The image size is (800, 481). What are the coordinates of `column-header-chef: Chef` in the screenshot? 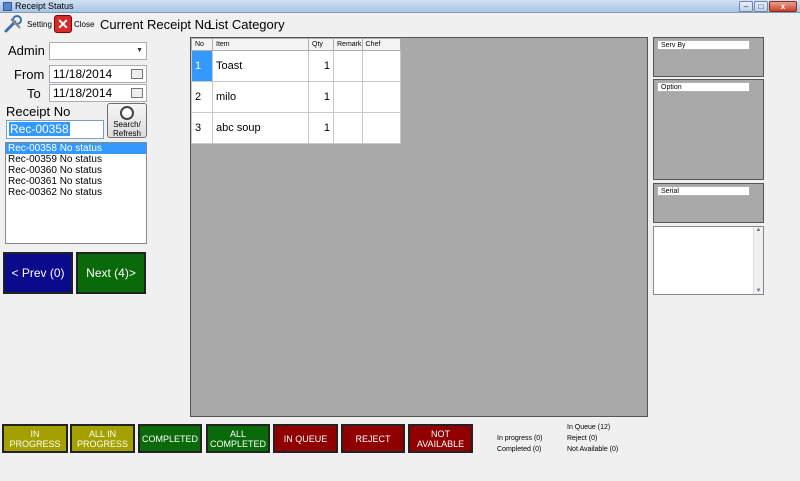 It's located at (381, 44).